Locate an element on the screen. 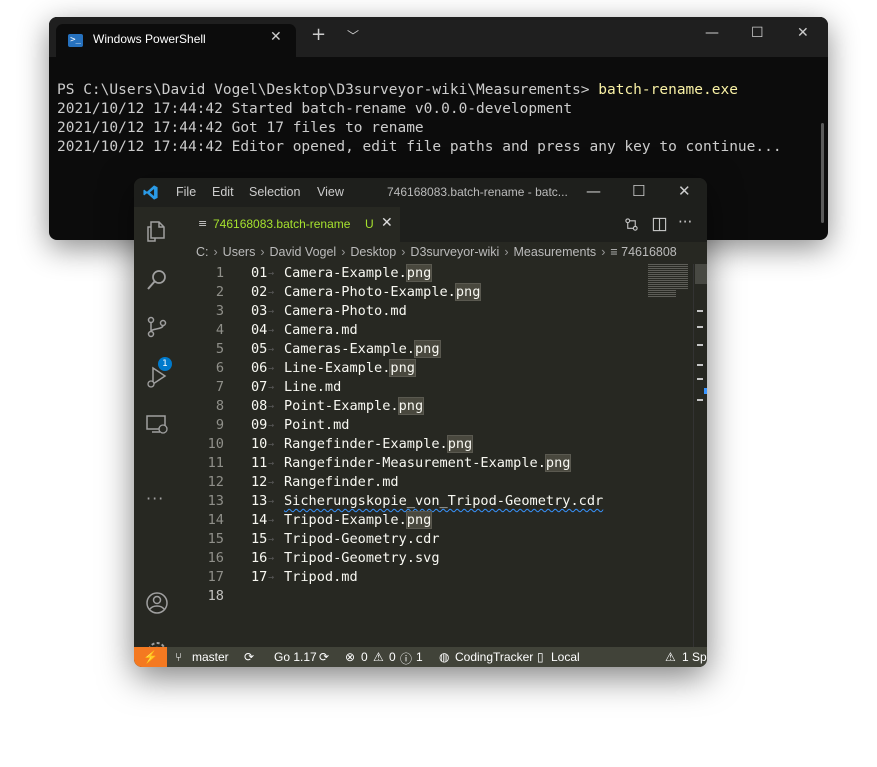 This screenshot has height=767, width=877. local-label: Local is located at coordinates (565, 657).